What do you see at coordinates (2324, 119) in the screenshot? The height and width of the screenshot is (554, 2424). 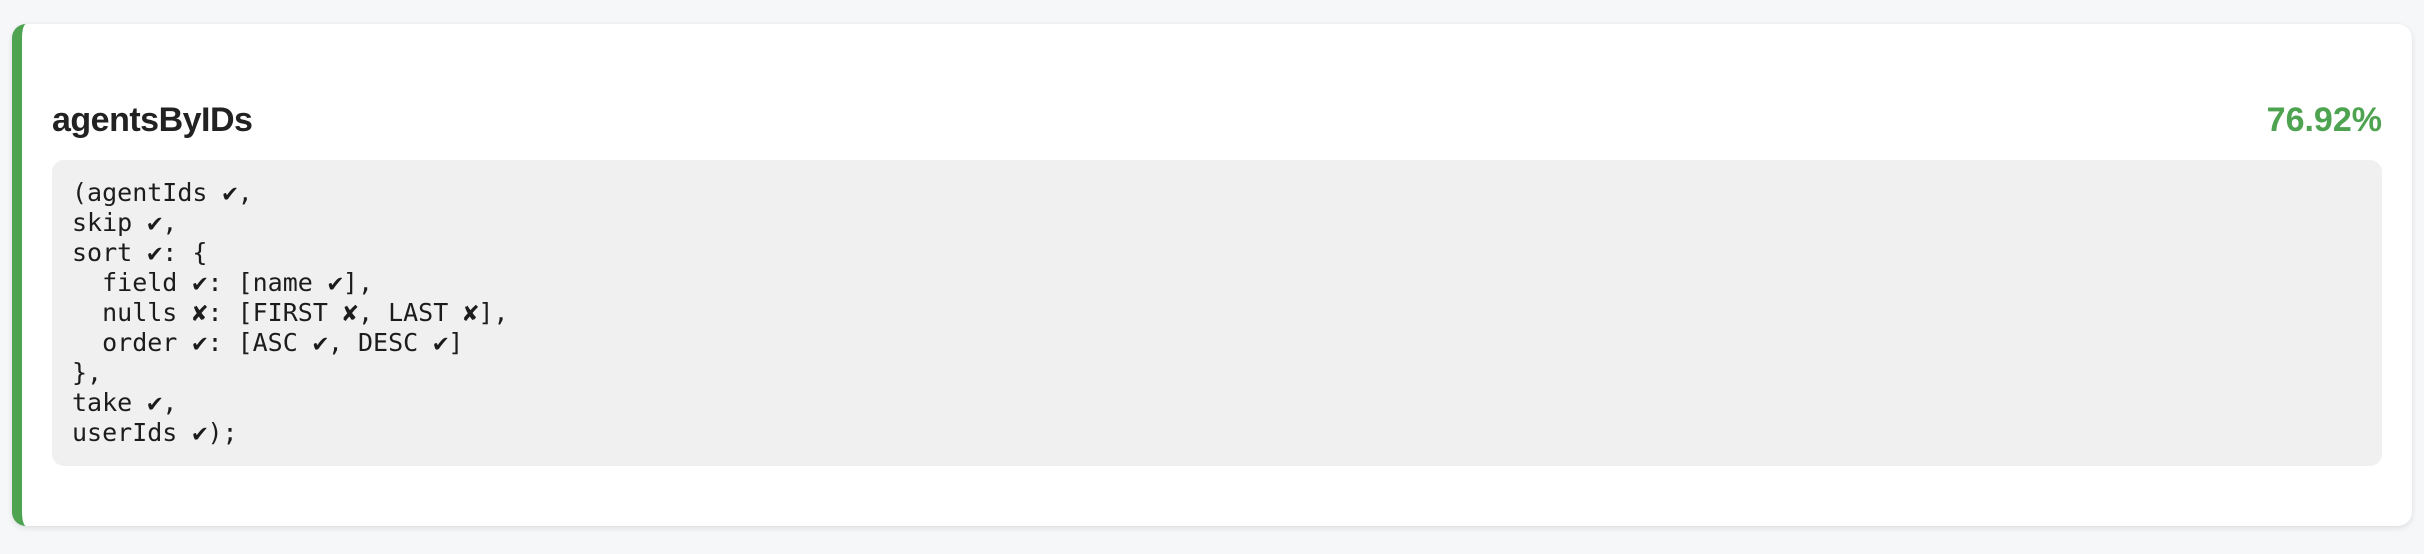 I see `coverage-percent: 76.92%` at bounding box center [2324, 119].